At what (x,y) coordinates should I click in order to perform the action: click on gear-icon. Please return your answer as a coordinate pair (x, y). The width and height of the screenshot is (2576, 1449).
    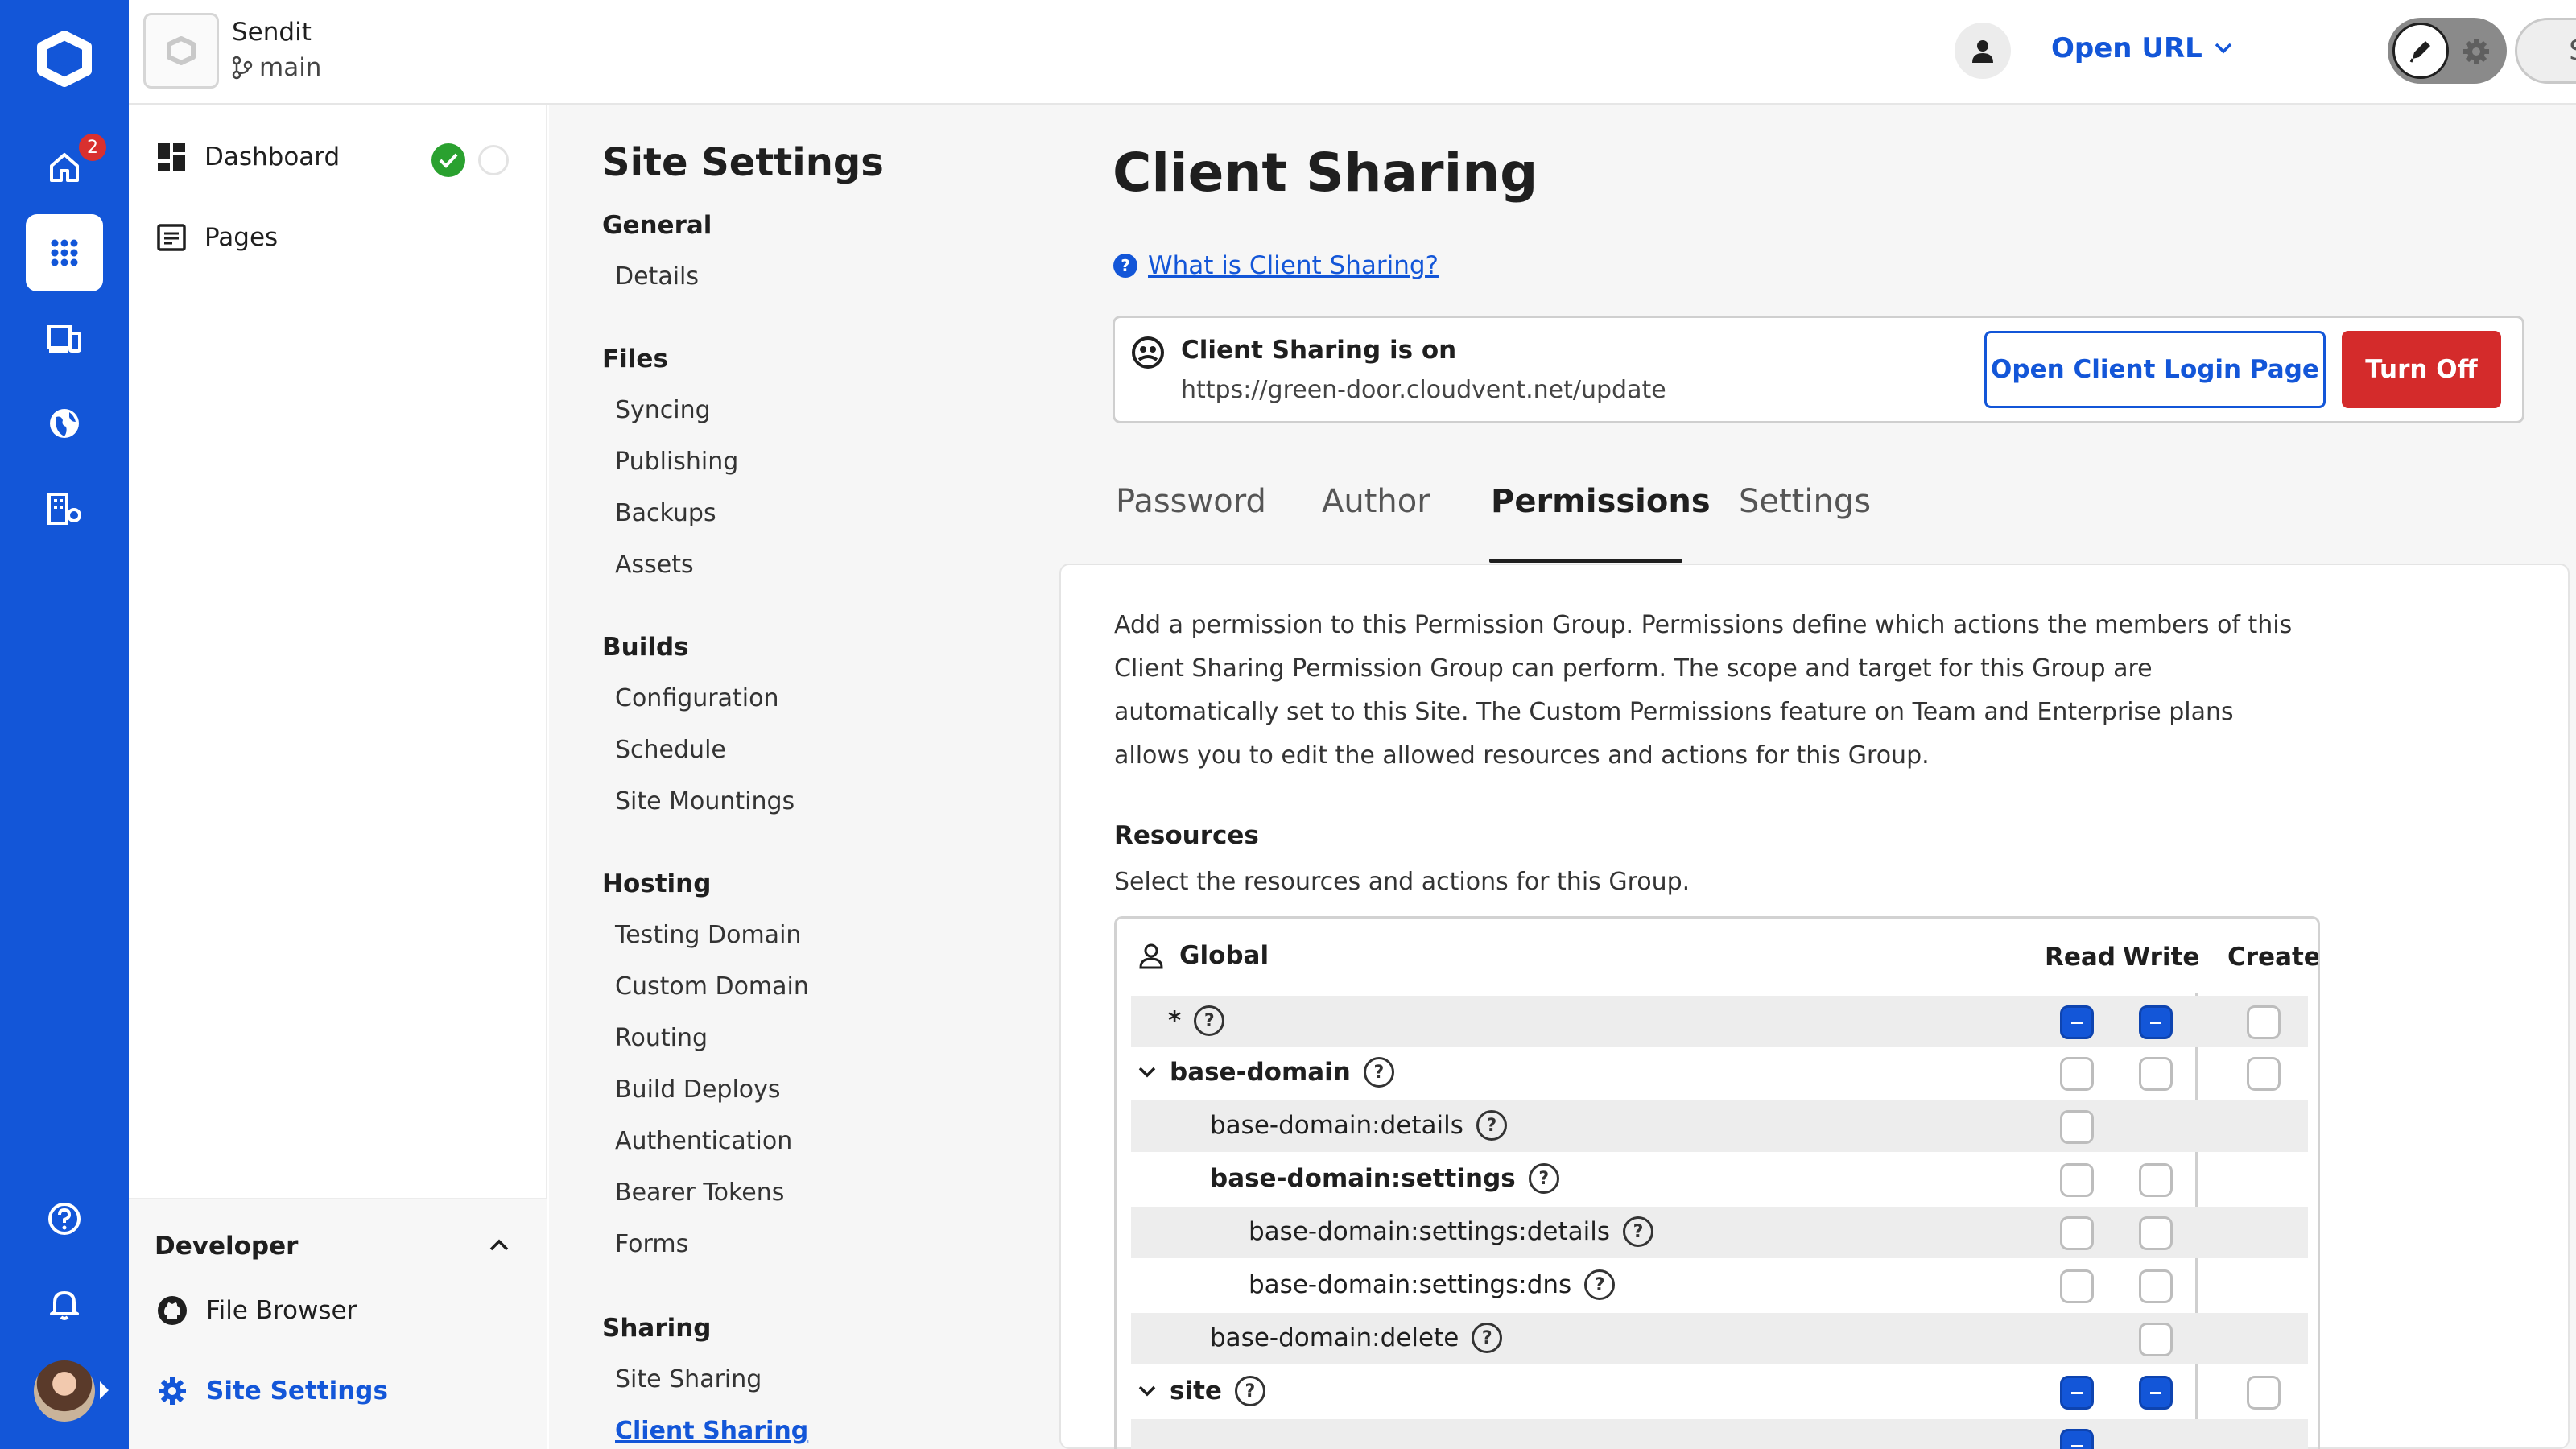
    Looking at the image, I should click on (172, 1391).